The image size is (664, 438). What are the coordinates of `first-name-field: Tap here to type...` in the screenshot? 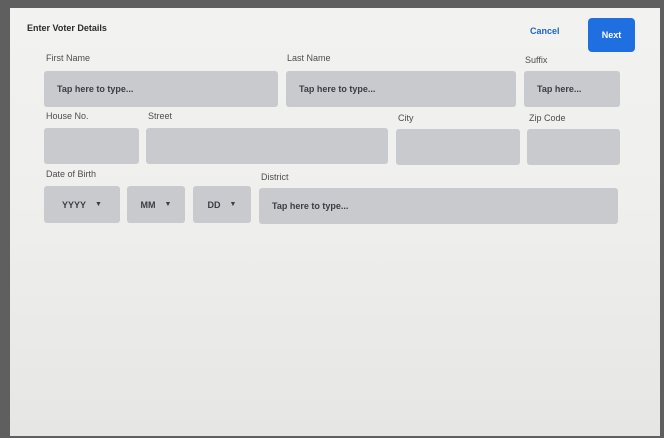 It's located at (161, 89).